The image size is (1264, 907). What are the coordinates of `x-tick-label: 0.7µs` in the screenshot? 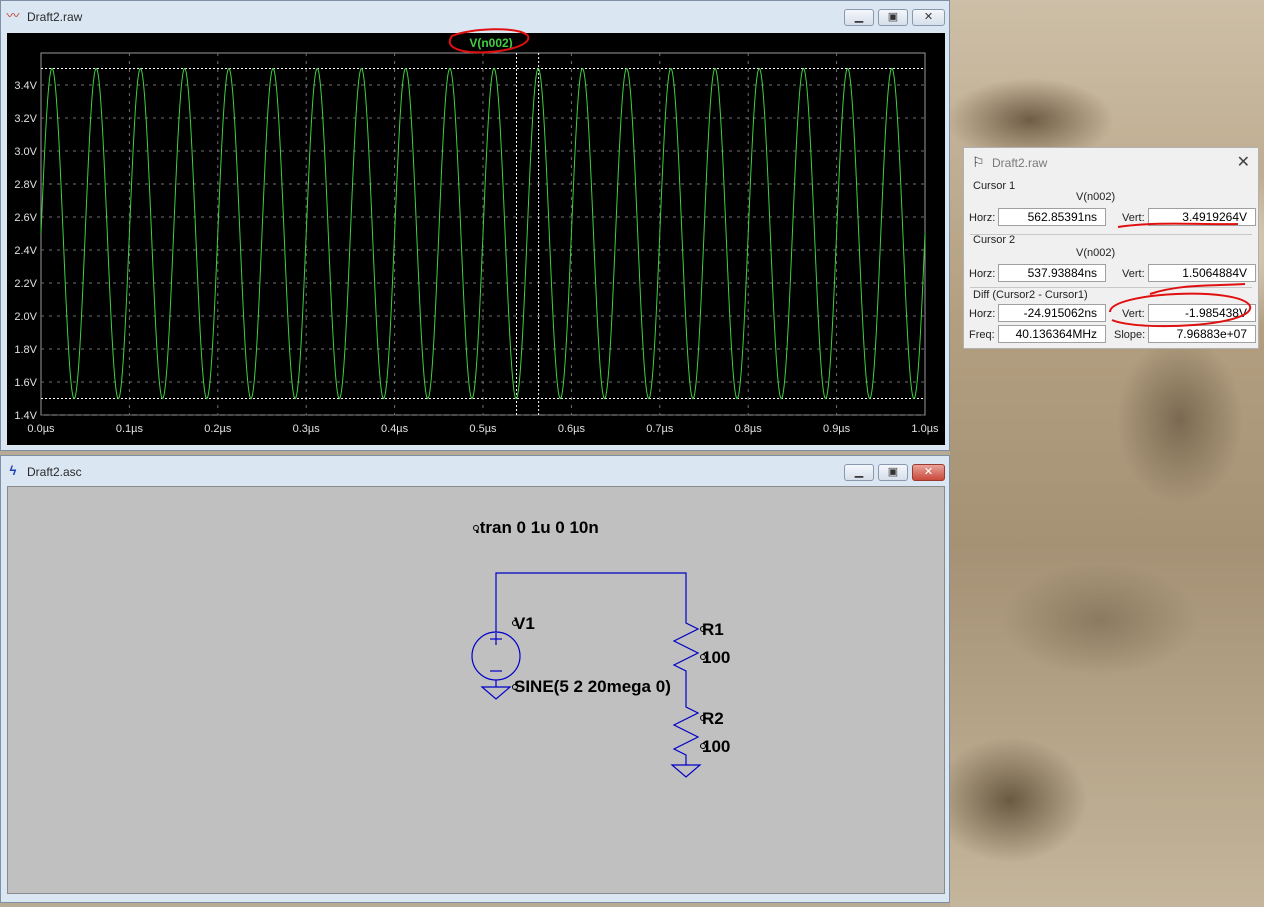 It's located at (660, 429).